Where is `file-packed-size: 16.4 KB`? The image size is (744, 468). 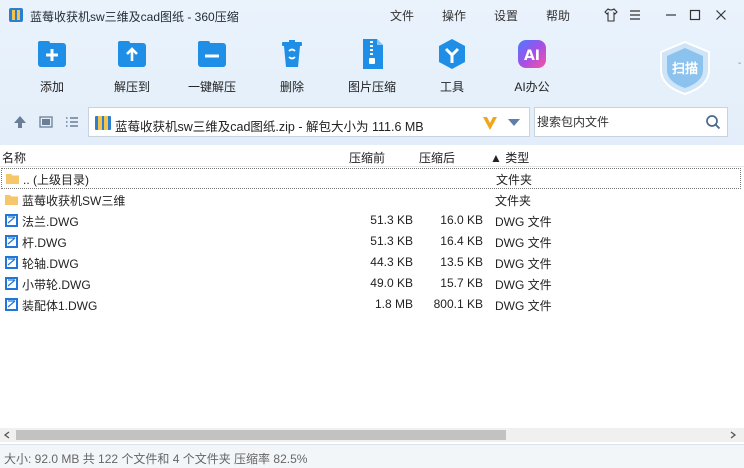
file-packed-size: 16.4 KB is located at coordinates (461, 241).